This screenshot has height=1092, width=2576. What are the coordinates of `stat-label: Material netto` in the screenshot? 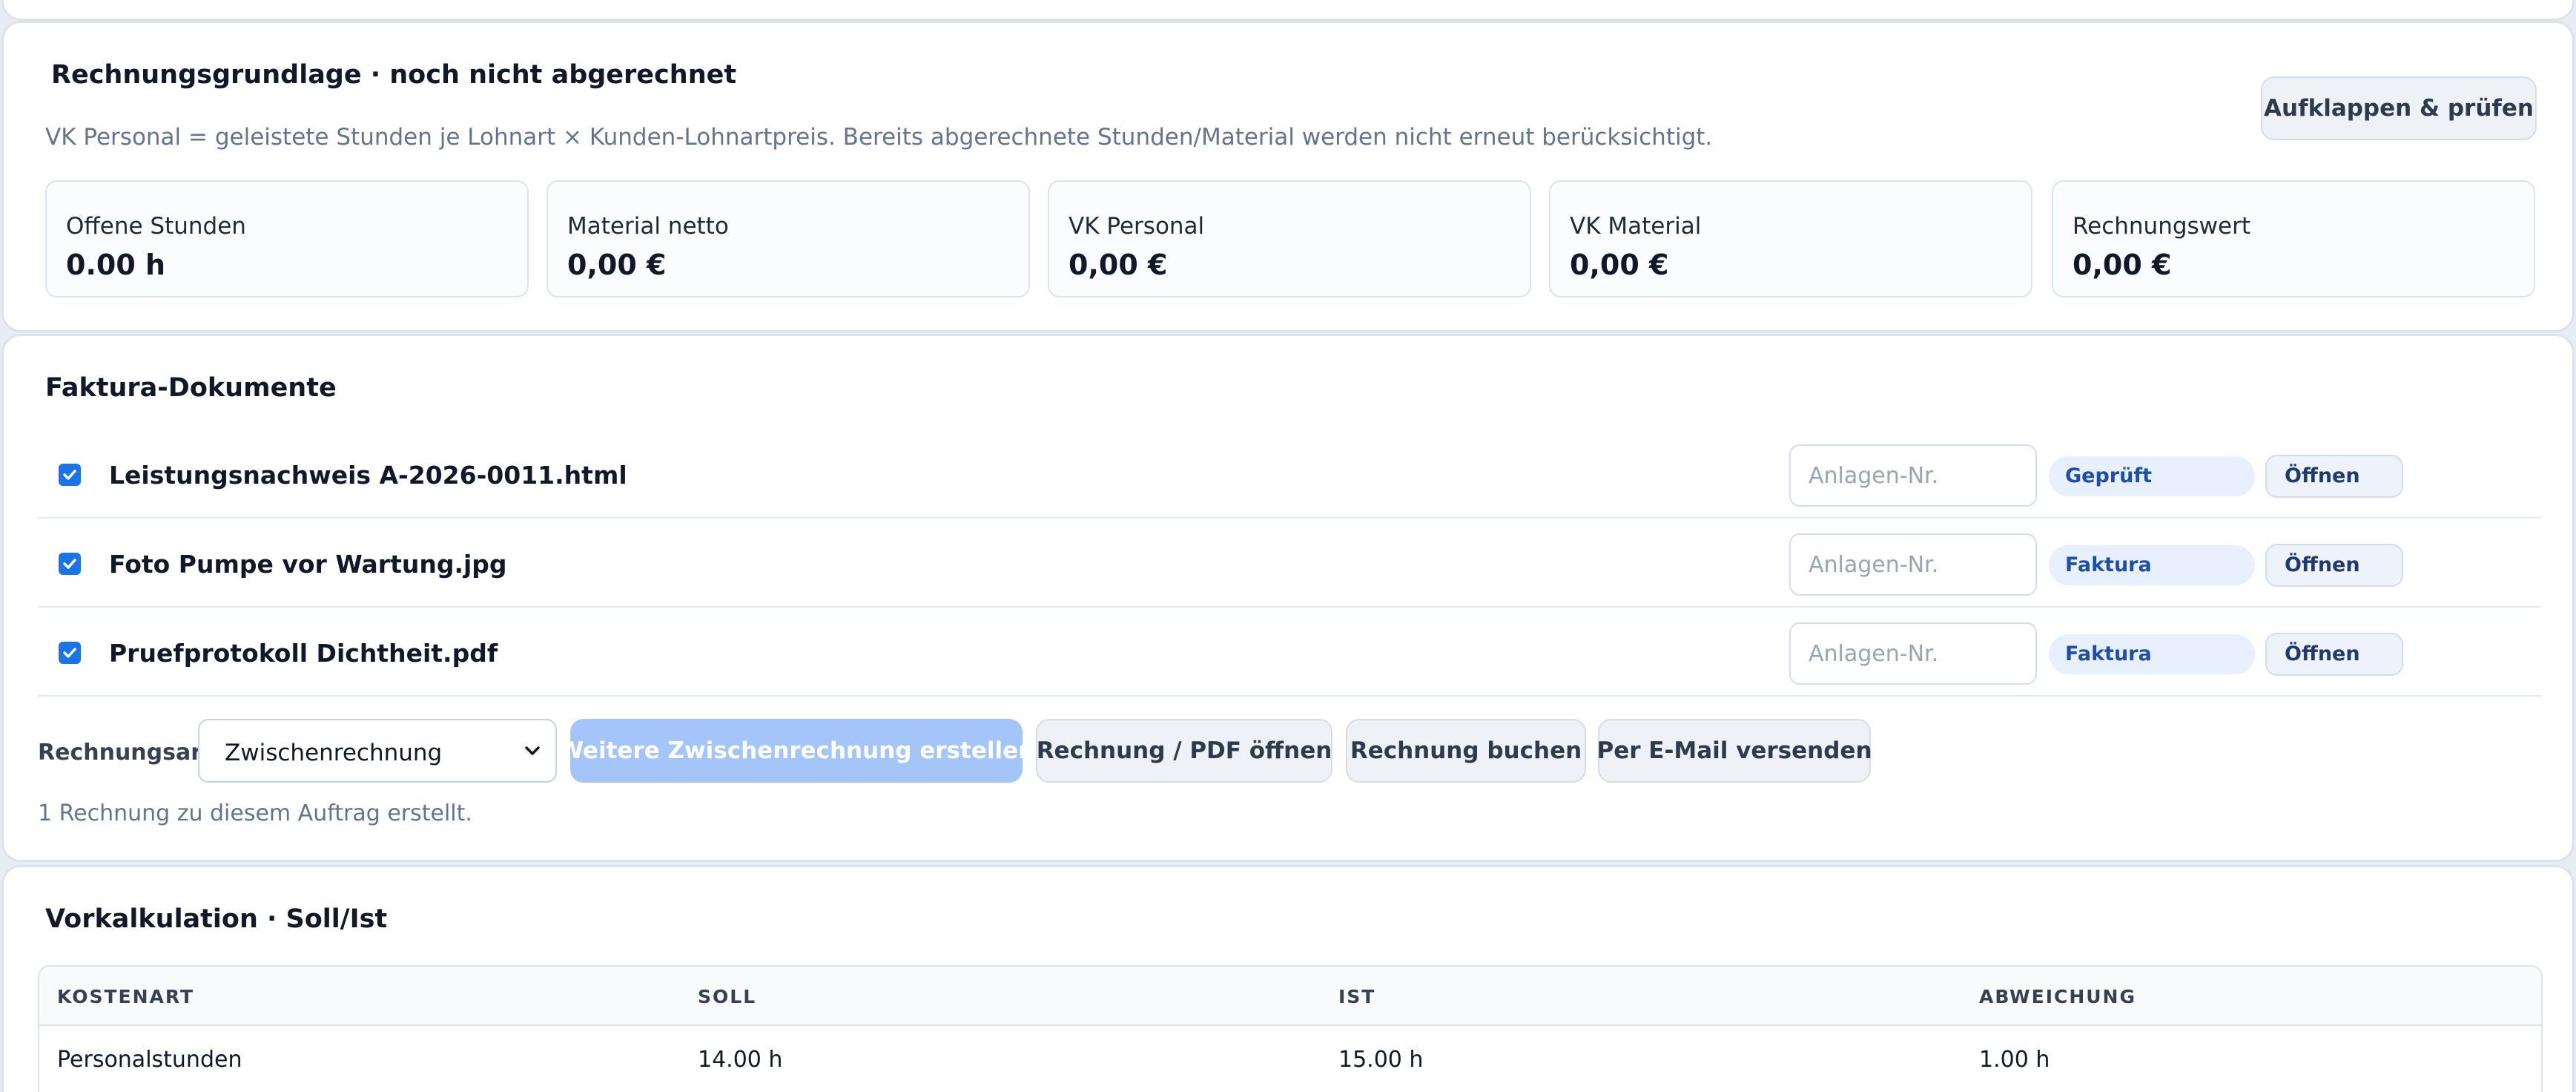 It's located at (648, 227).